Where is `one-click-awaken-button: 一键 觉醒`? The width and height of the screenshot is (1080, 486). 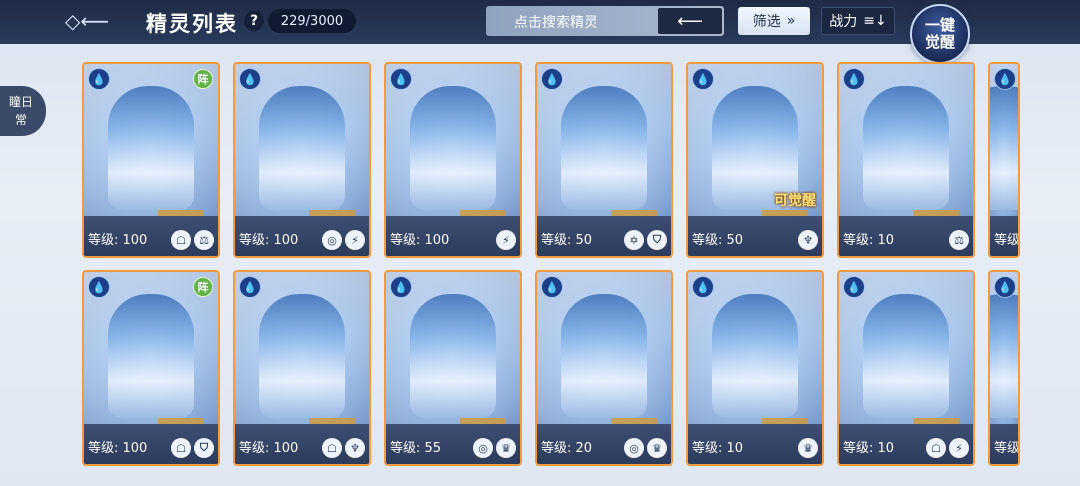 one-click-awaken-button: 一键 觉醒 is located at coordinates (940, 34).